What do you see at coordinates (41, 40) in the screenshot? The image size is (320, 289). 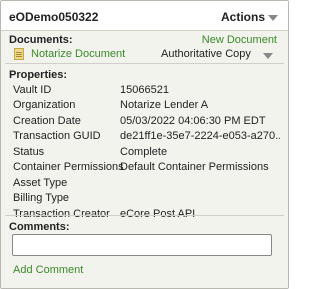 I see `documents-label: Documents:` at bounding box center [41, 40].